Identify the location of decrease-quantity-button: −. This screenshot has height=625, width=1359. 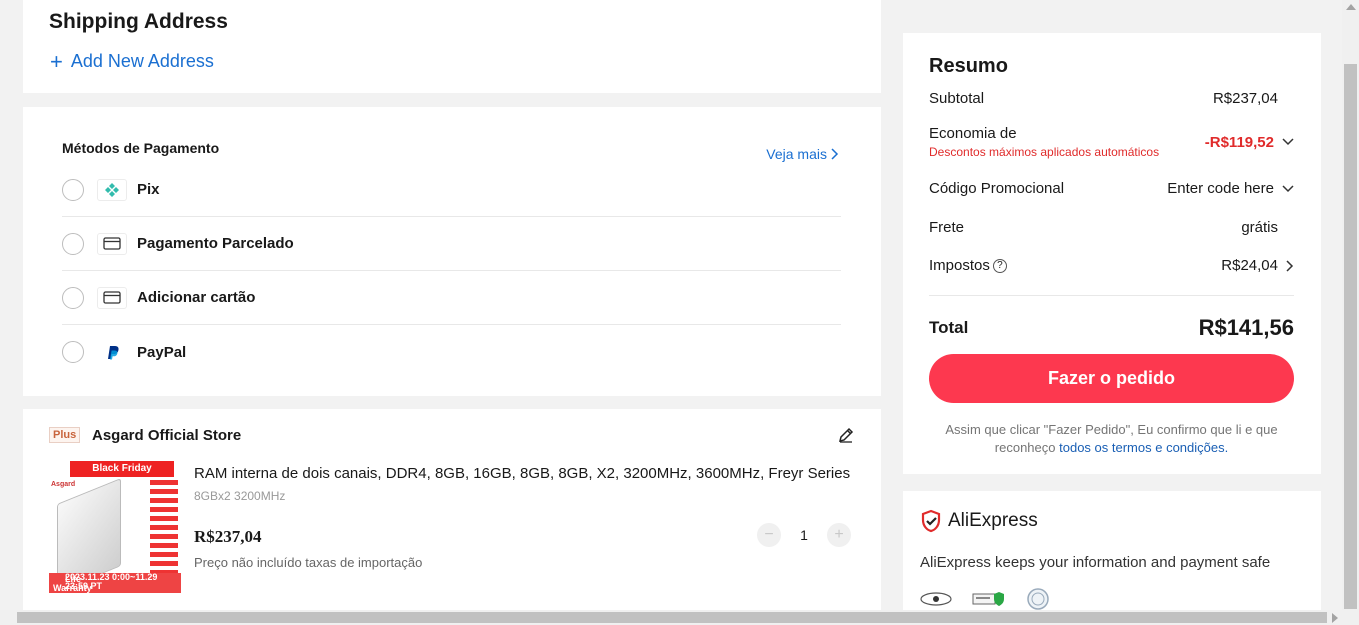
(769, 535).